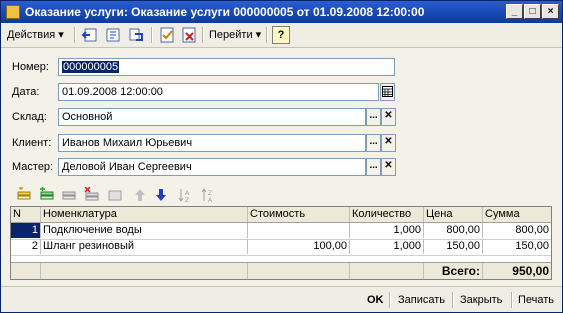 This screenshot has width=563, height=313. I want to click on row-number: 2, so click(26, 246).